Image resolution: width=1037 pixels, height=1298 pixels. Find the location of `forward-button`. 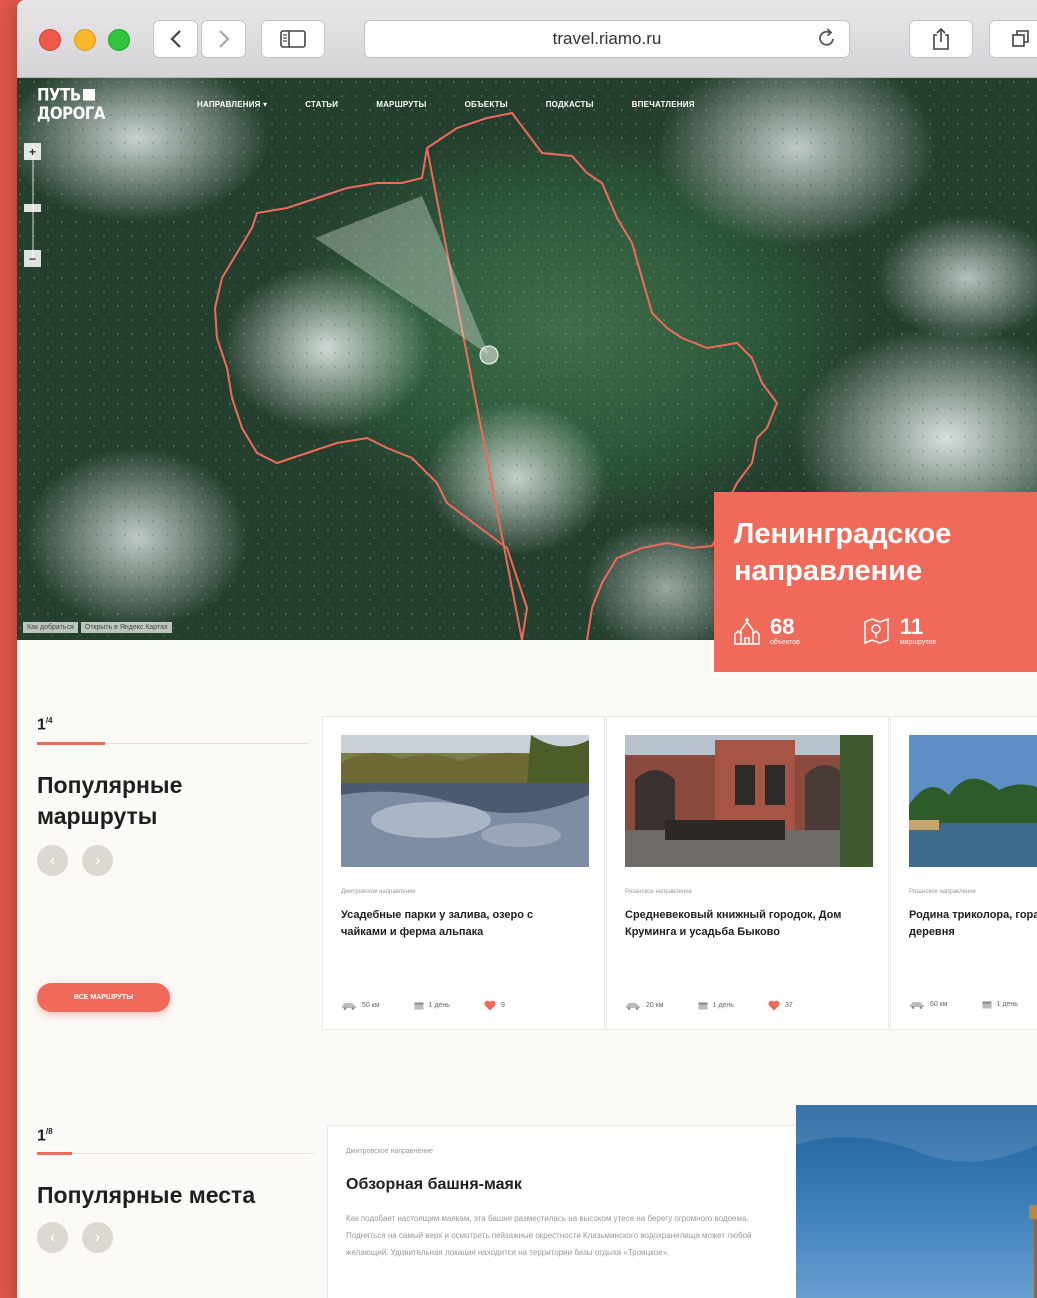

forward-button is located at coordinates (223, 39).